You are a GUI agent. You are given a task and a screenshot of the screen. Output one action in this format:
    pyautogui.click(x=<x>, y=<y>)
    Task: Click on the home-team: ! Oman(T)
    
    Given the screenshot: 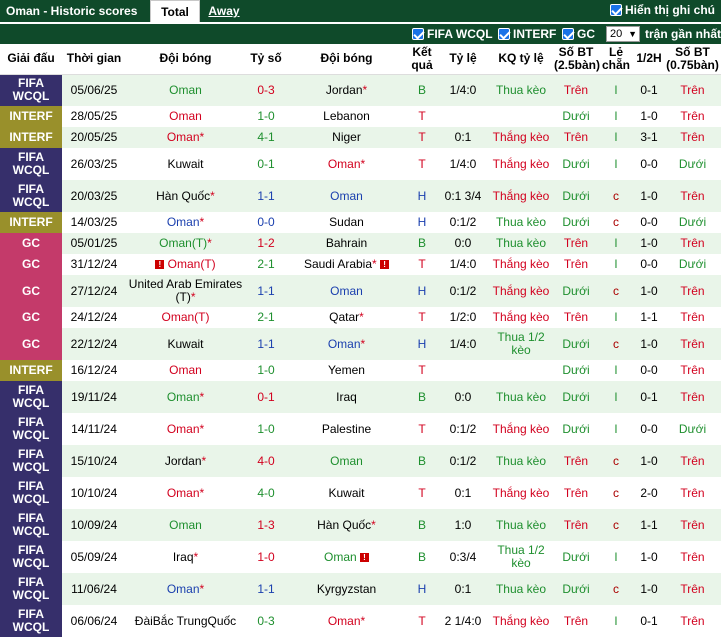 What is the action you would take?
    pyautogui.click(x=185, y=264)
    